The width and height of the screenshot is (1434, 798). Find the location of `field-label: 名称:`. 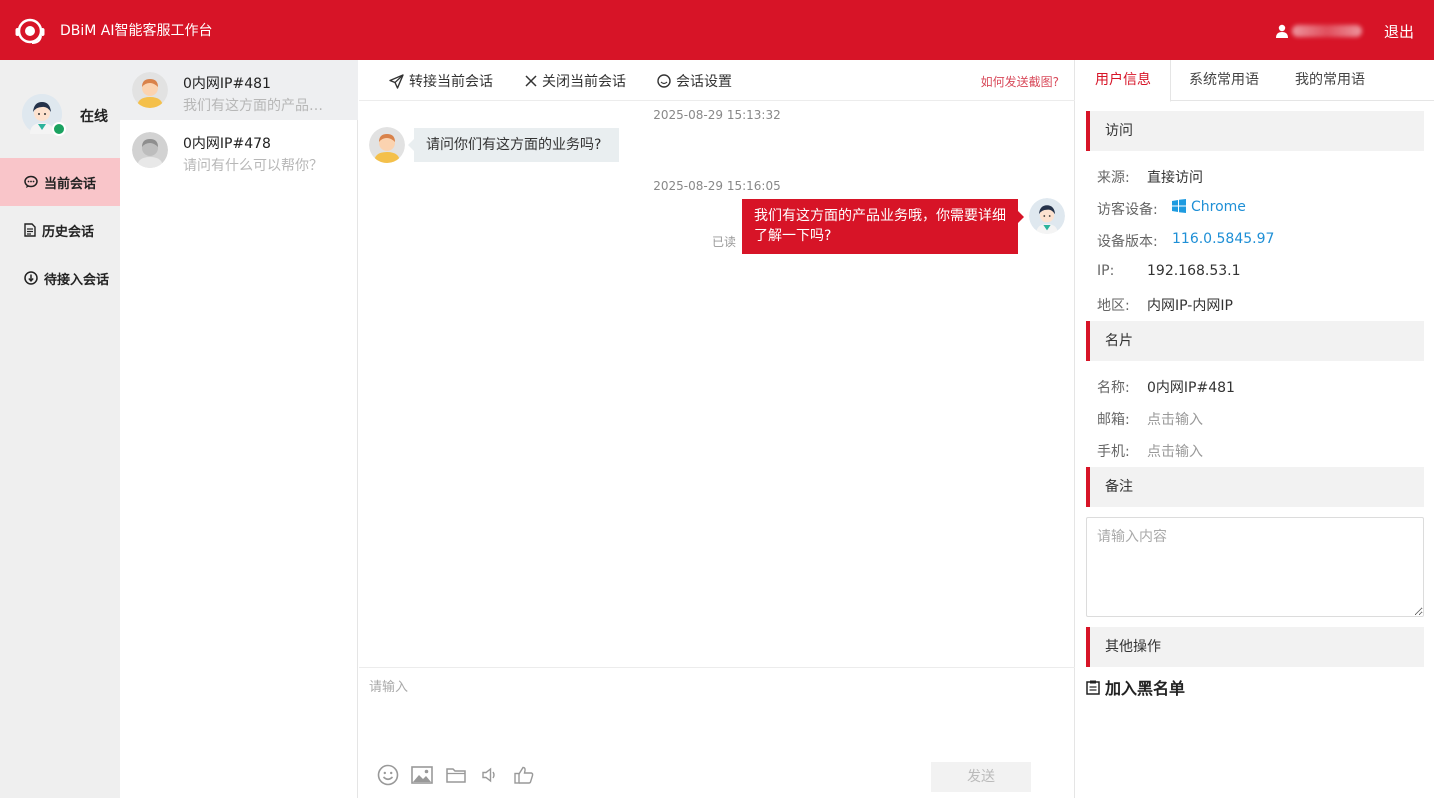

field-label: 名称: is located at coordinates (1113, 388).